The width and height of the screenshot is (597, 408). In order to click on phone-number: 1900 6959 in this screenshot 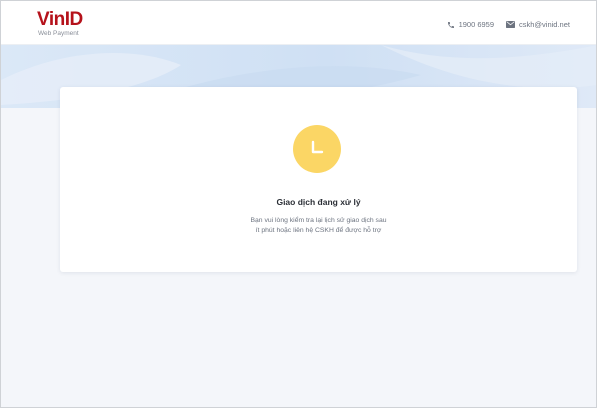, I will do `click(476, 24)`.